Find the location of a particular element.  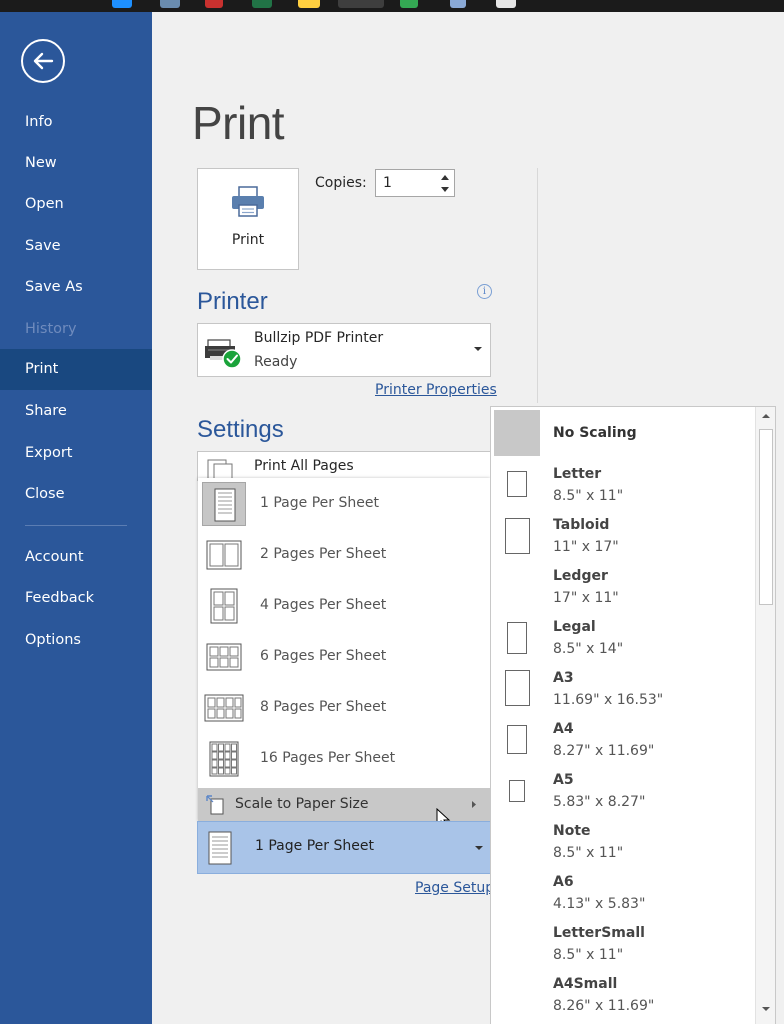

paper-size-tabloid: Tabloid 11" x 17" is located at coordinates (622, 534).